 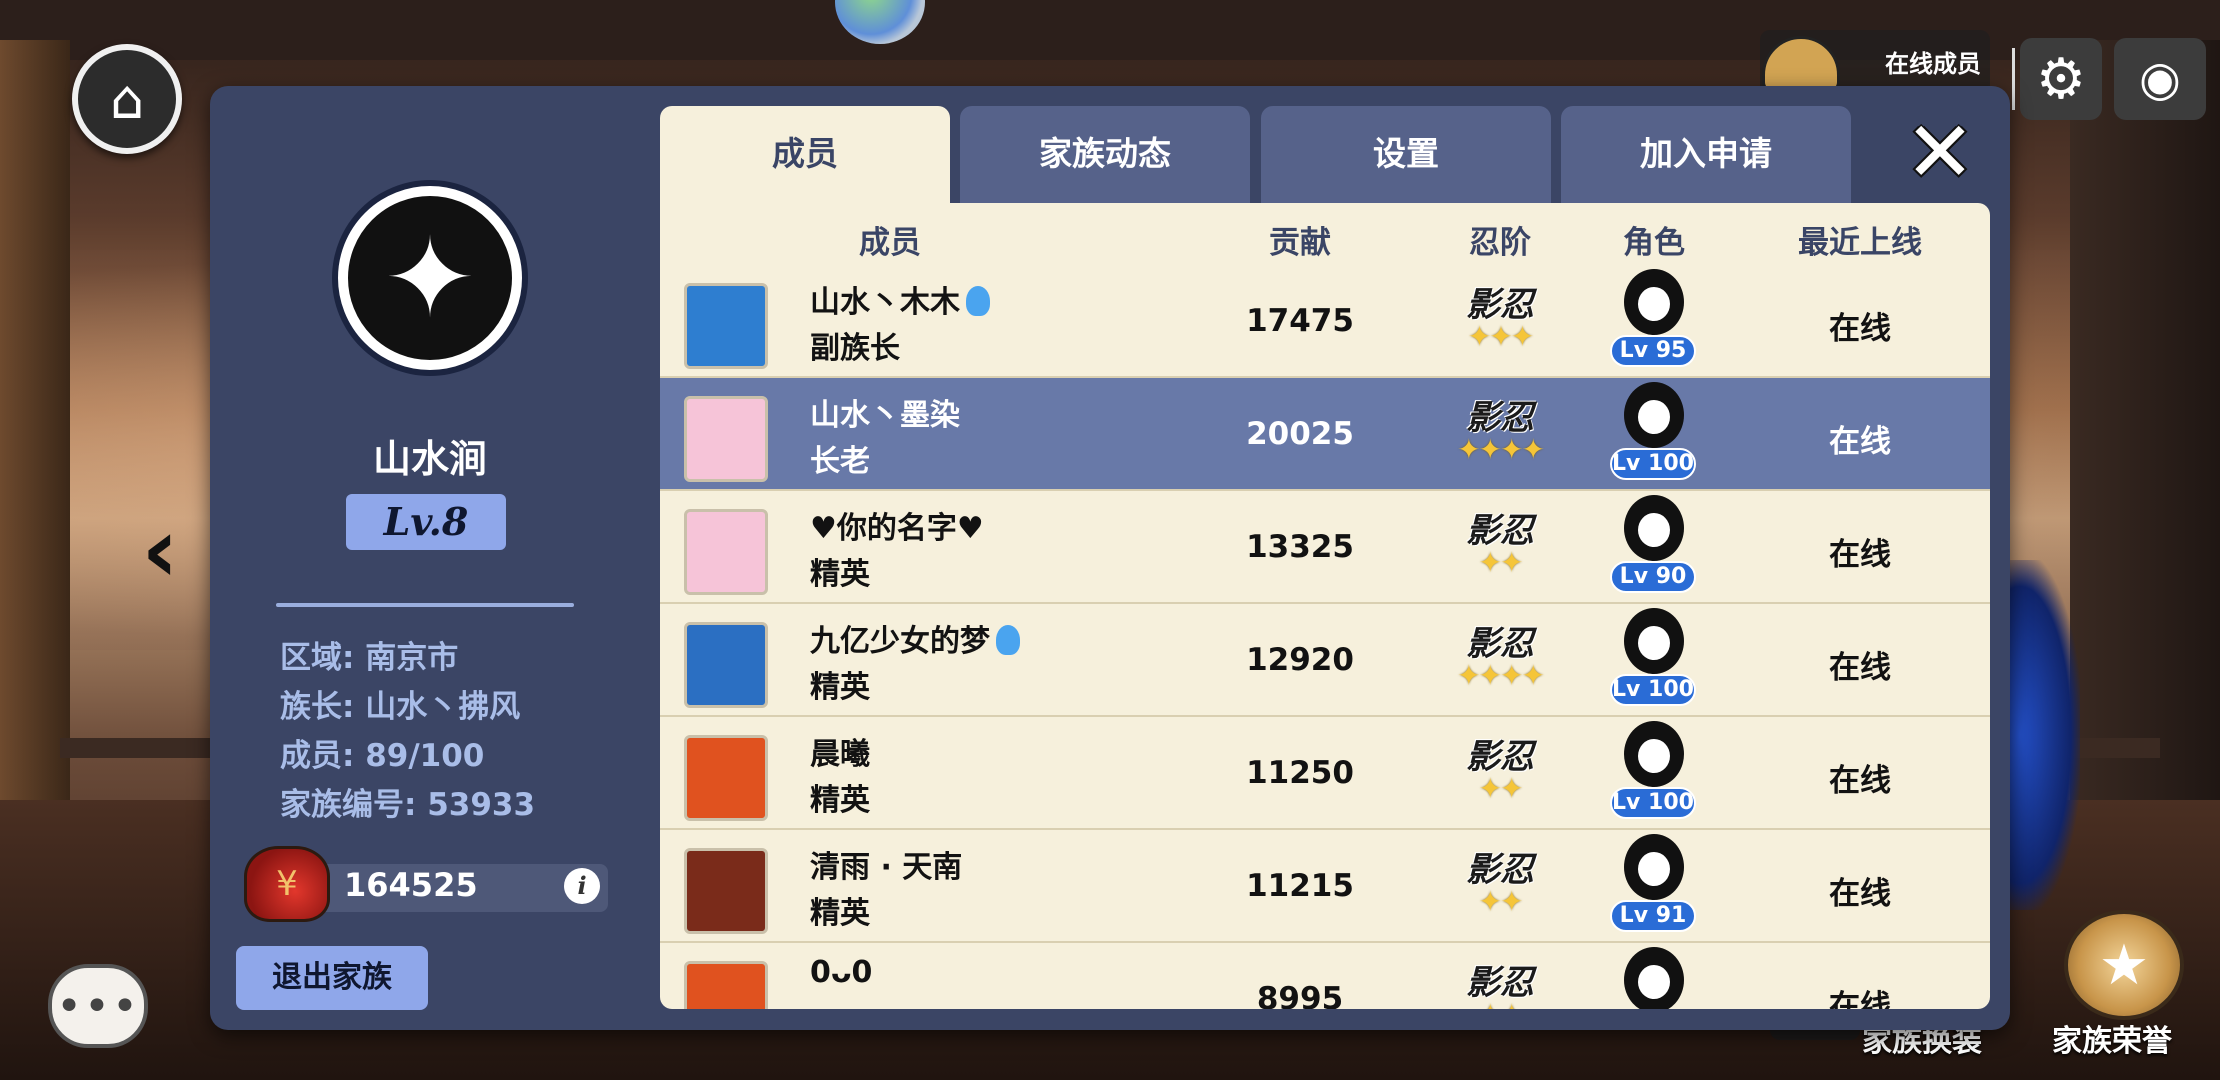 What do you see at coordinates (1008, 640) in the screenshot?
I see `vip-icon` at bounding box center [1008, 640].